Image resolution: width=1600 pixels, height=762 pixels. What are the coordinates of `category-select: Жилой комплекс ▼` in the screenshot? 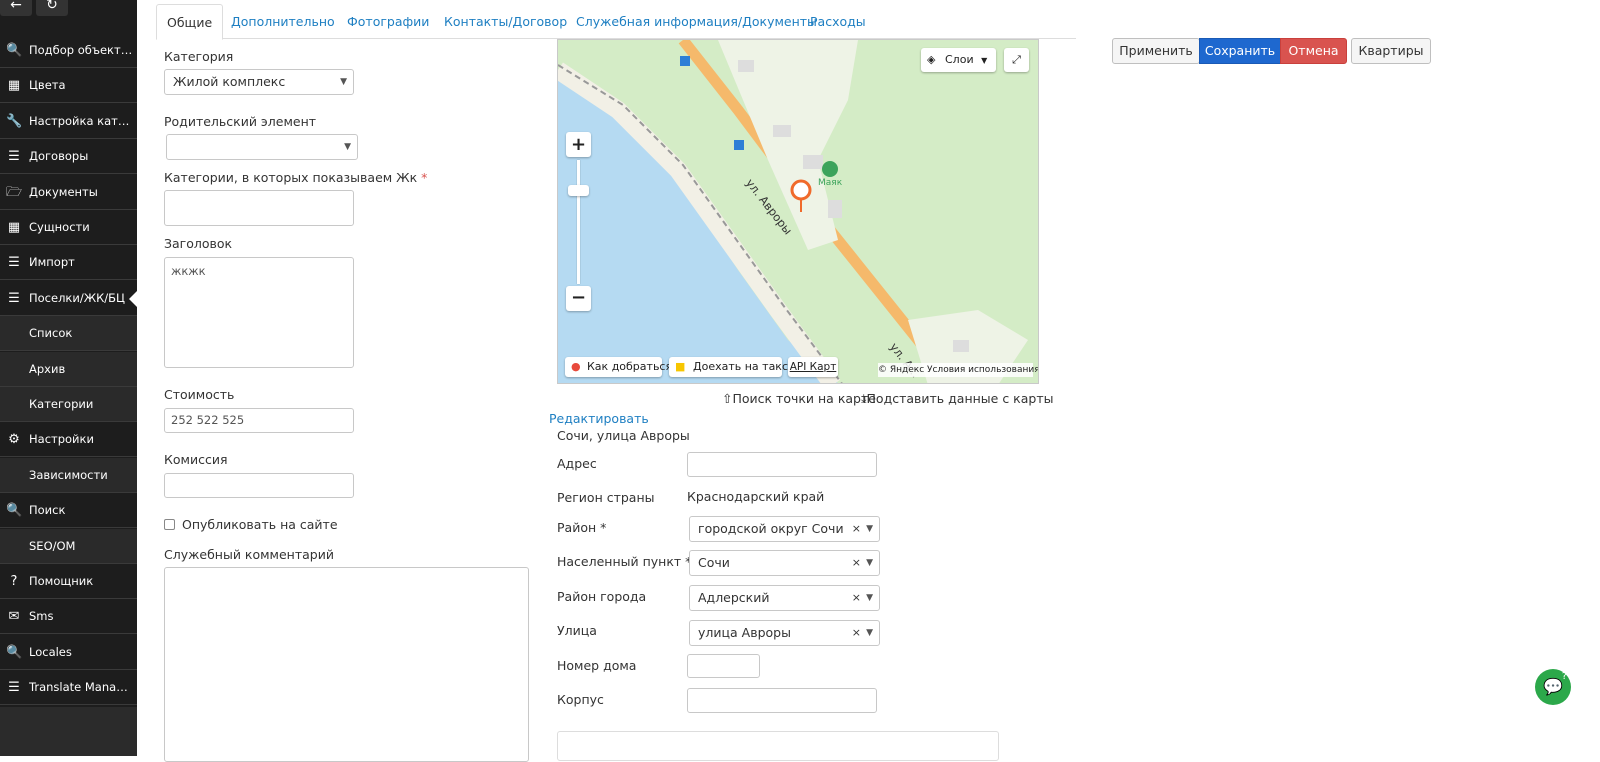 It's located at (259, 82).